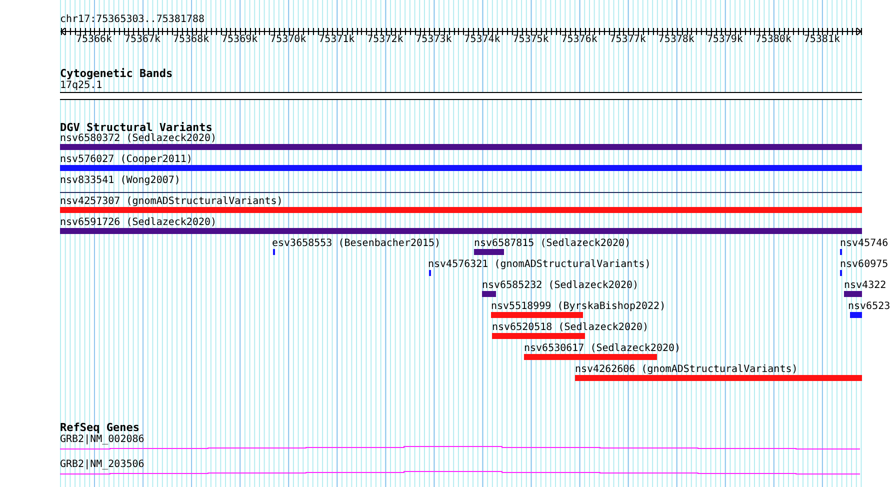 This screenshot has height=487, width=890. I want to click on variant-label: nsv6591726 (Sedlazeck2020), so click(138, 223).